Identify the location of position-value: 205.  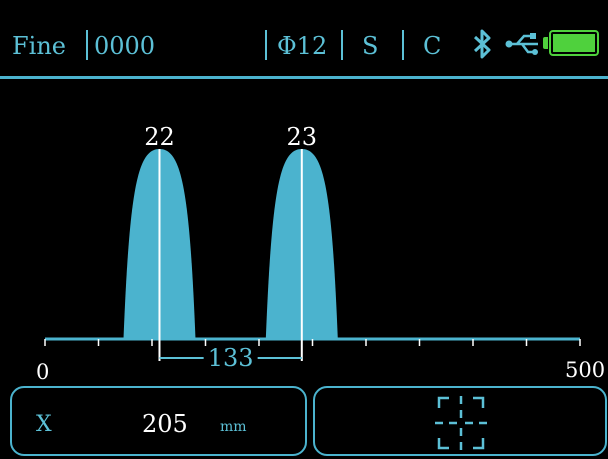
(165, 424).